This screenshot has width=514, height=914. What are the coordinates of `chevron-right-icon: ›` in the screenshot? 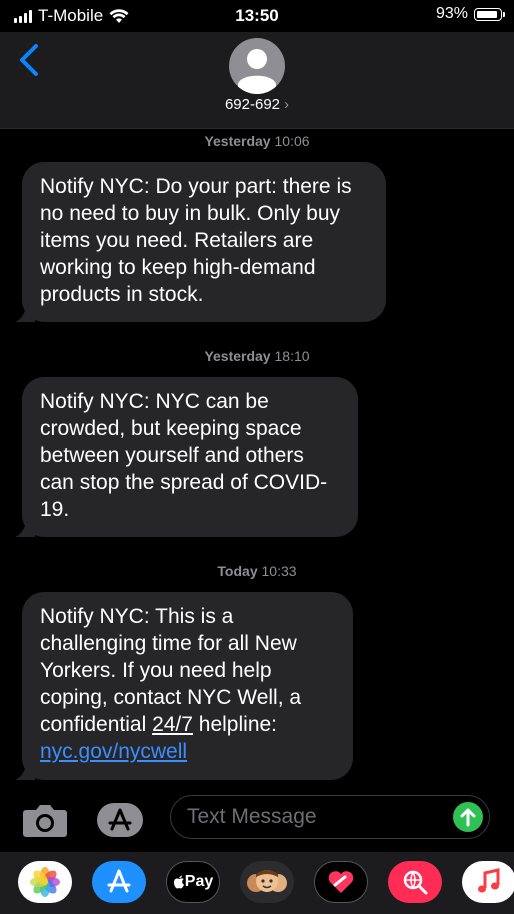 It's located at (287, 104).